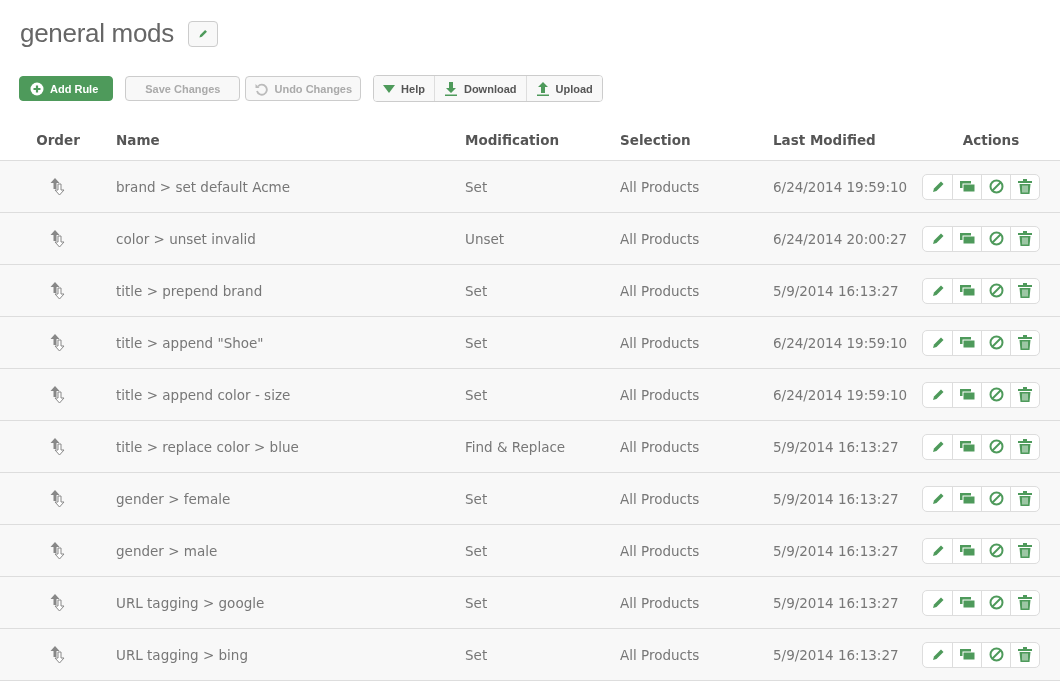 Image resolution: width=1060 pixels, height=681 pixels. I want to click on download-button: Download, so click(479, 88).